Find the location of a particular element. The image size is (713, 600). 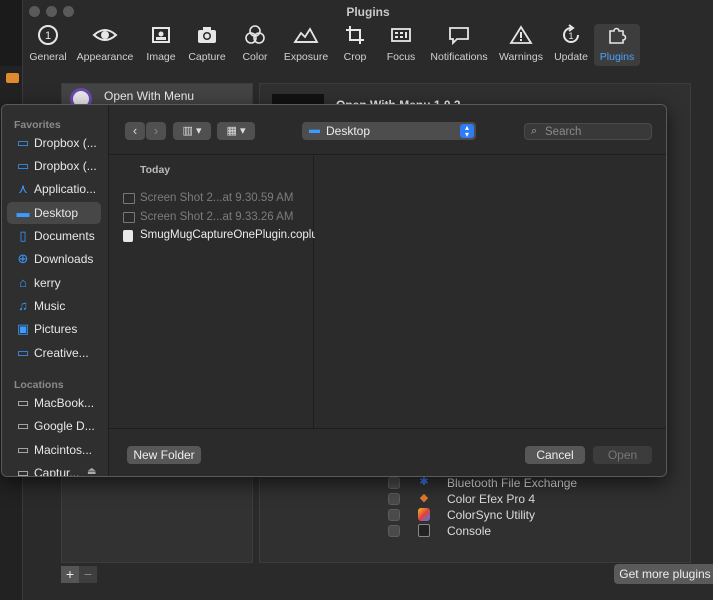

dialog-footer: New Folder Cancel Open is located at coordinates (387, 452).